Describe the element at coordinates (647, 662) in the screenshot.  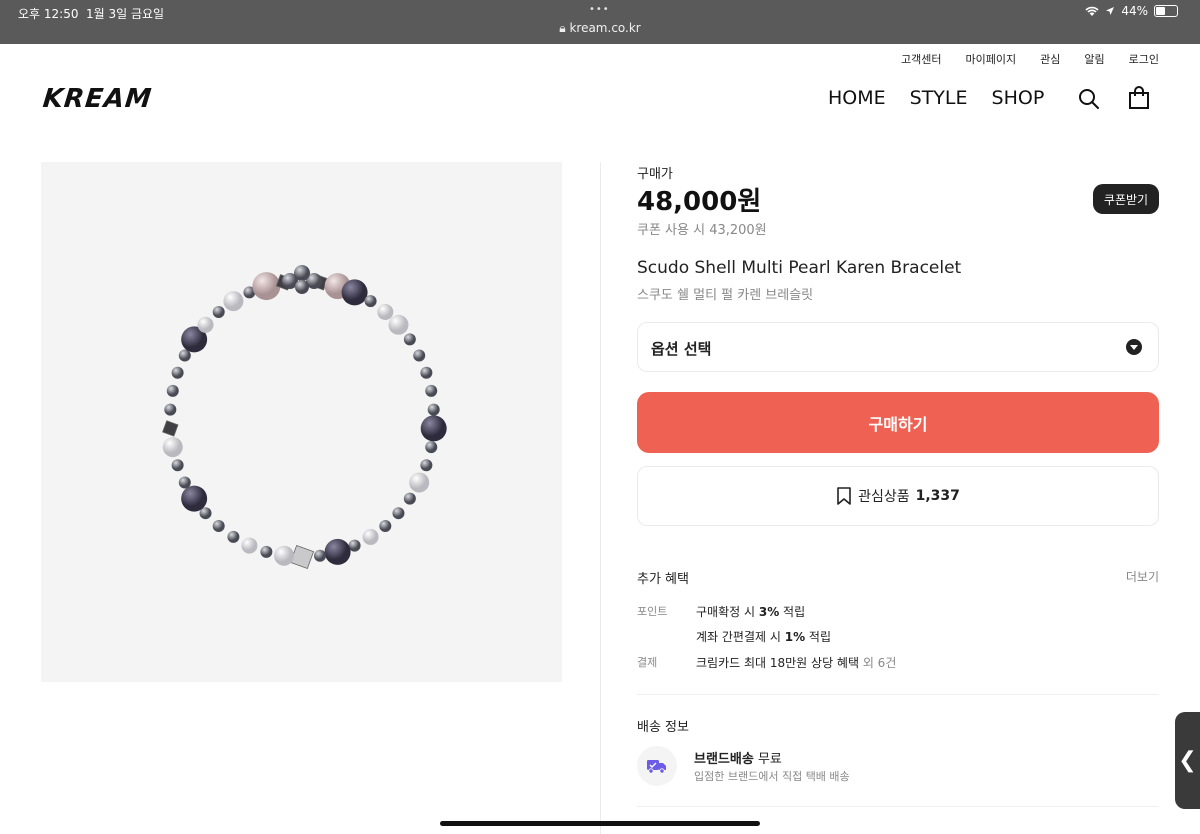
I see `benefit-key-payment: 결제` at that location.